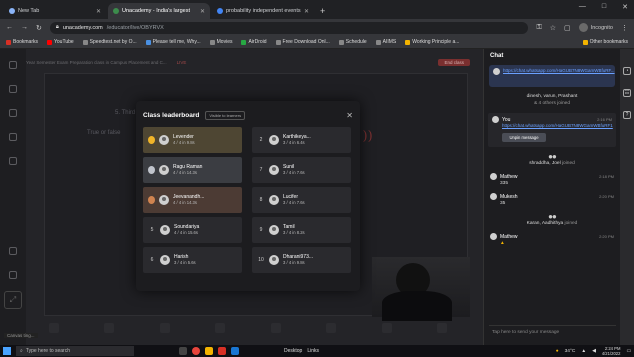  Describe the element at coordinates (627, 71) in the screenshot. I see `chat-icon: ◔` at that location.